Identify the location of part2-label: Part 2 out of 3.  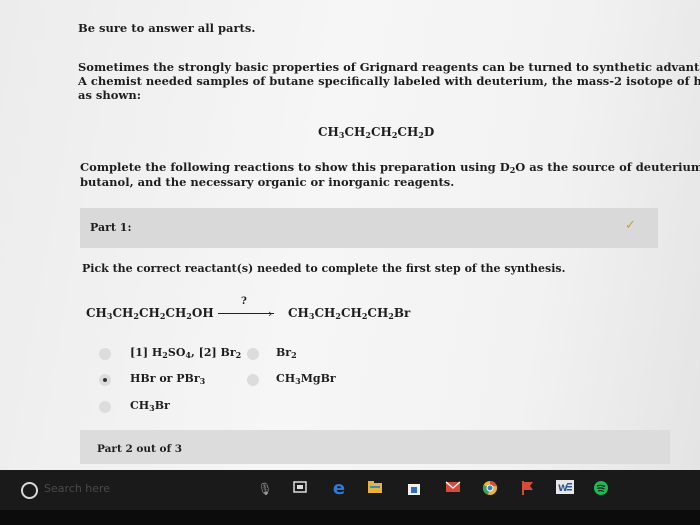
(140, 449).